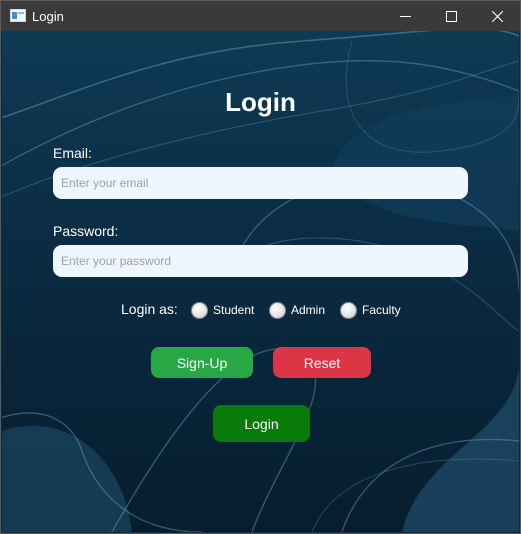  What do you see at coordinates (18, 15) in the screenshot?
I see `app-icon` at bounding box center [18, 15].